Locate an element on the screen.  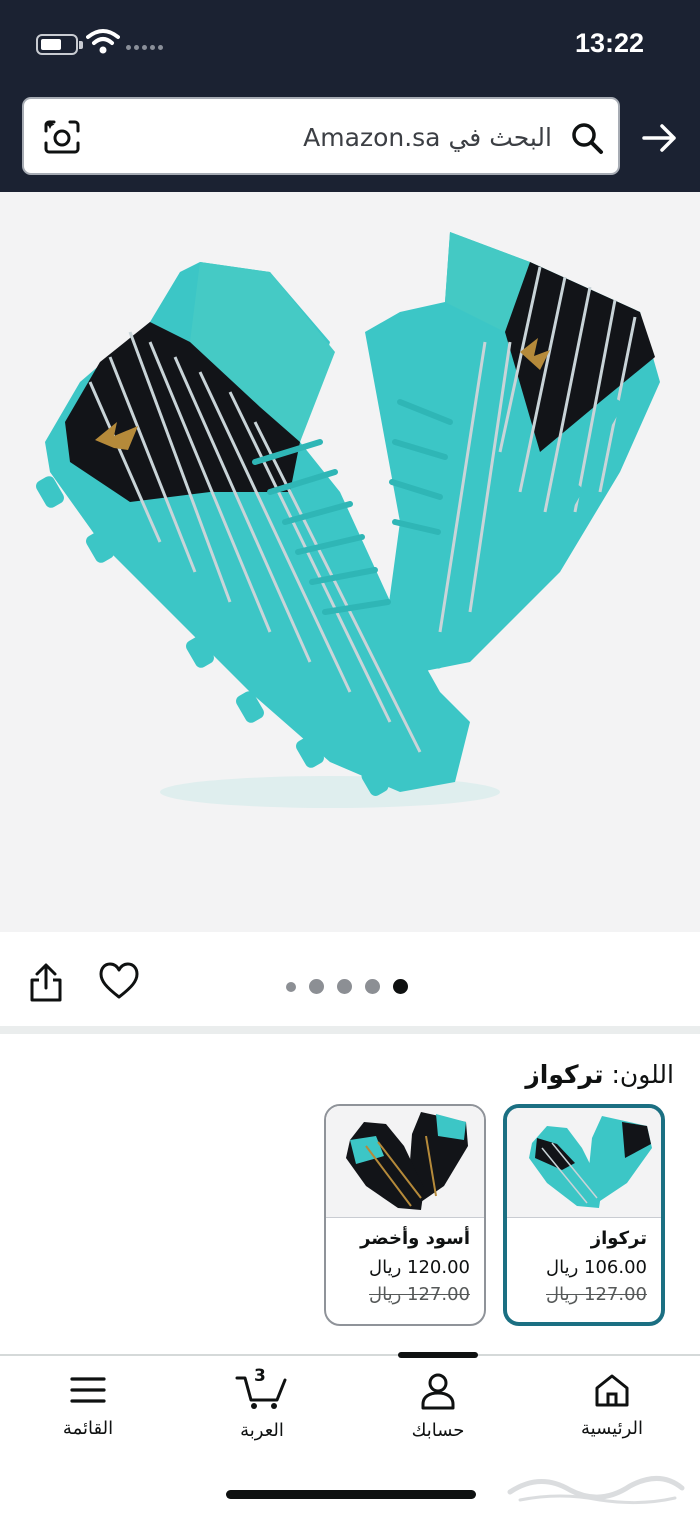
color-label: اللون: تركواز is located at coordinates (599, 1074).